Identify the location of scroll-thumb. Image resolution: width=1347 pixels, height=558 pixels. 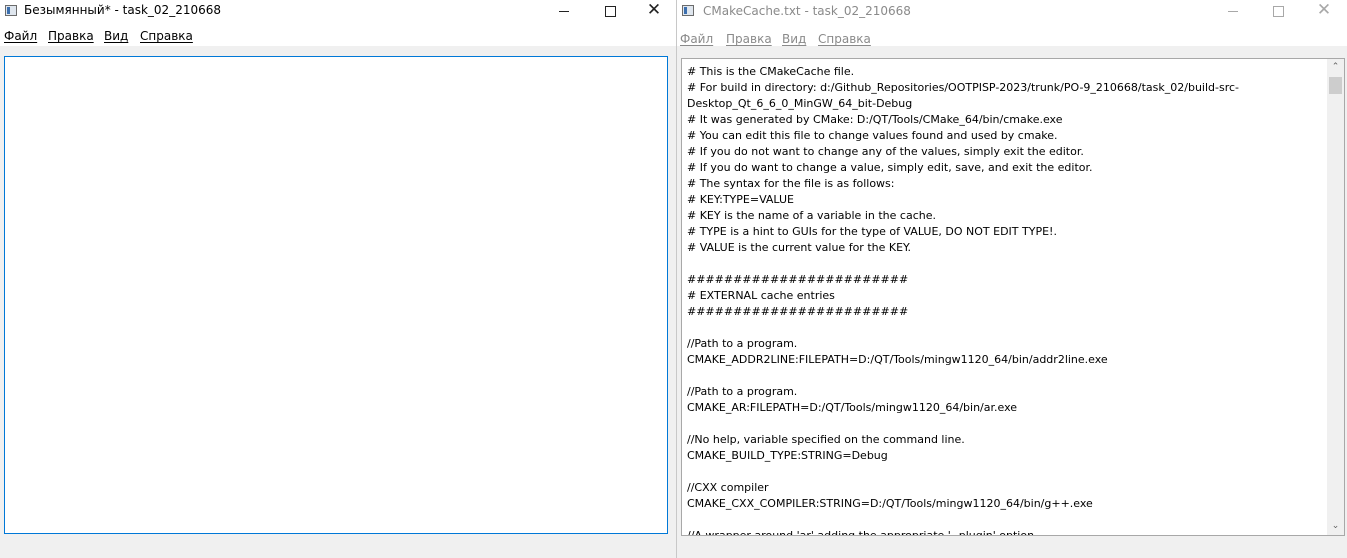
(1335, 85).